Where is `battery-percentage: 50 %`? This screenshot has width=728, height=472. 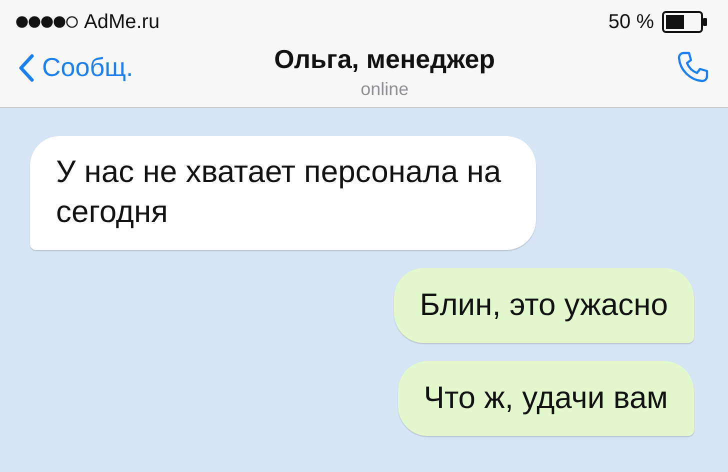
battery-percentage: 50 % is located at coordinates (631, 22).